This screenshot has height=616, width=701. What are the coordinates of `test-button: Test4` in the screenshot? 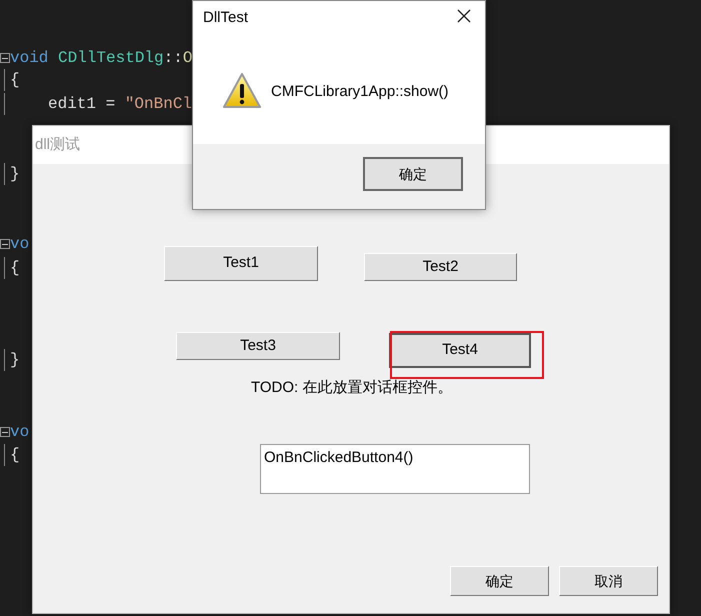 It's located at (460, 350).